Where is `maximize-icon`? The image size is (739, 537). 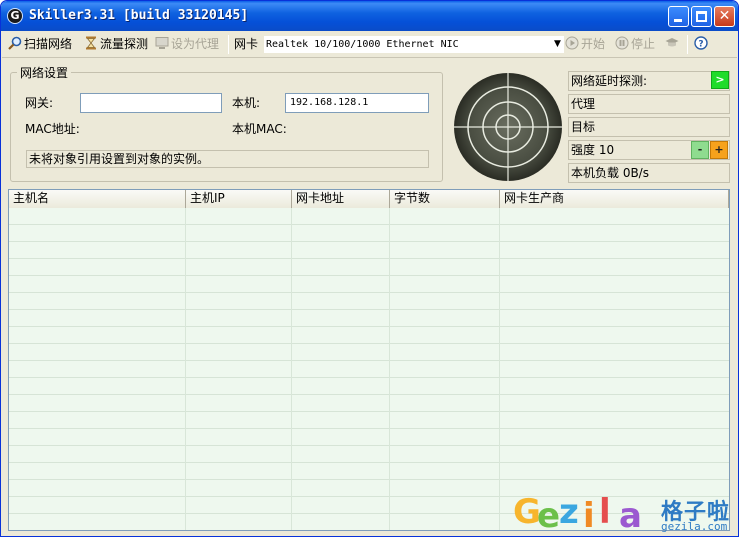
maximize-icon is located at coordinates (701, 16).